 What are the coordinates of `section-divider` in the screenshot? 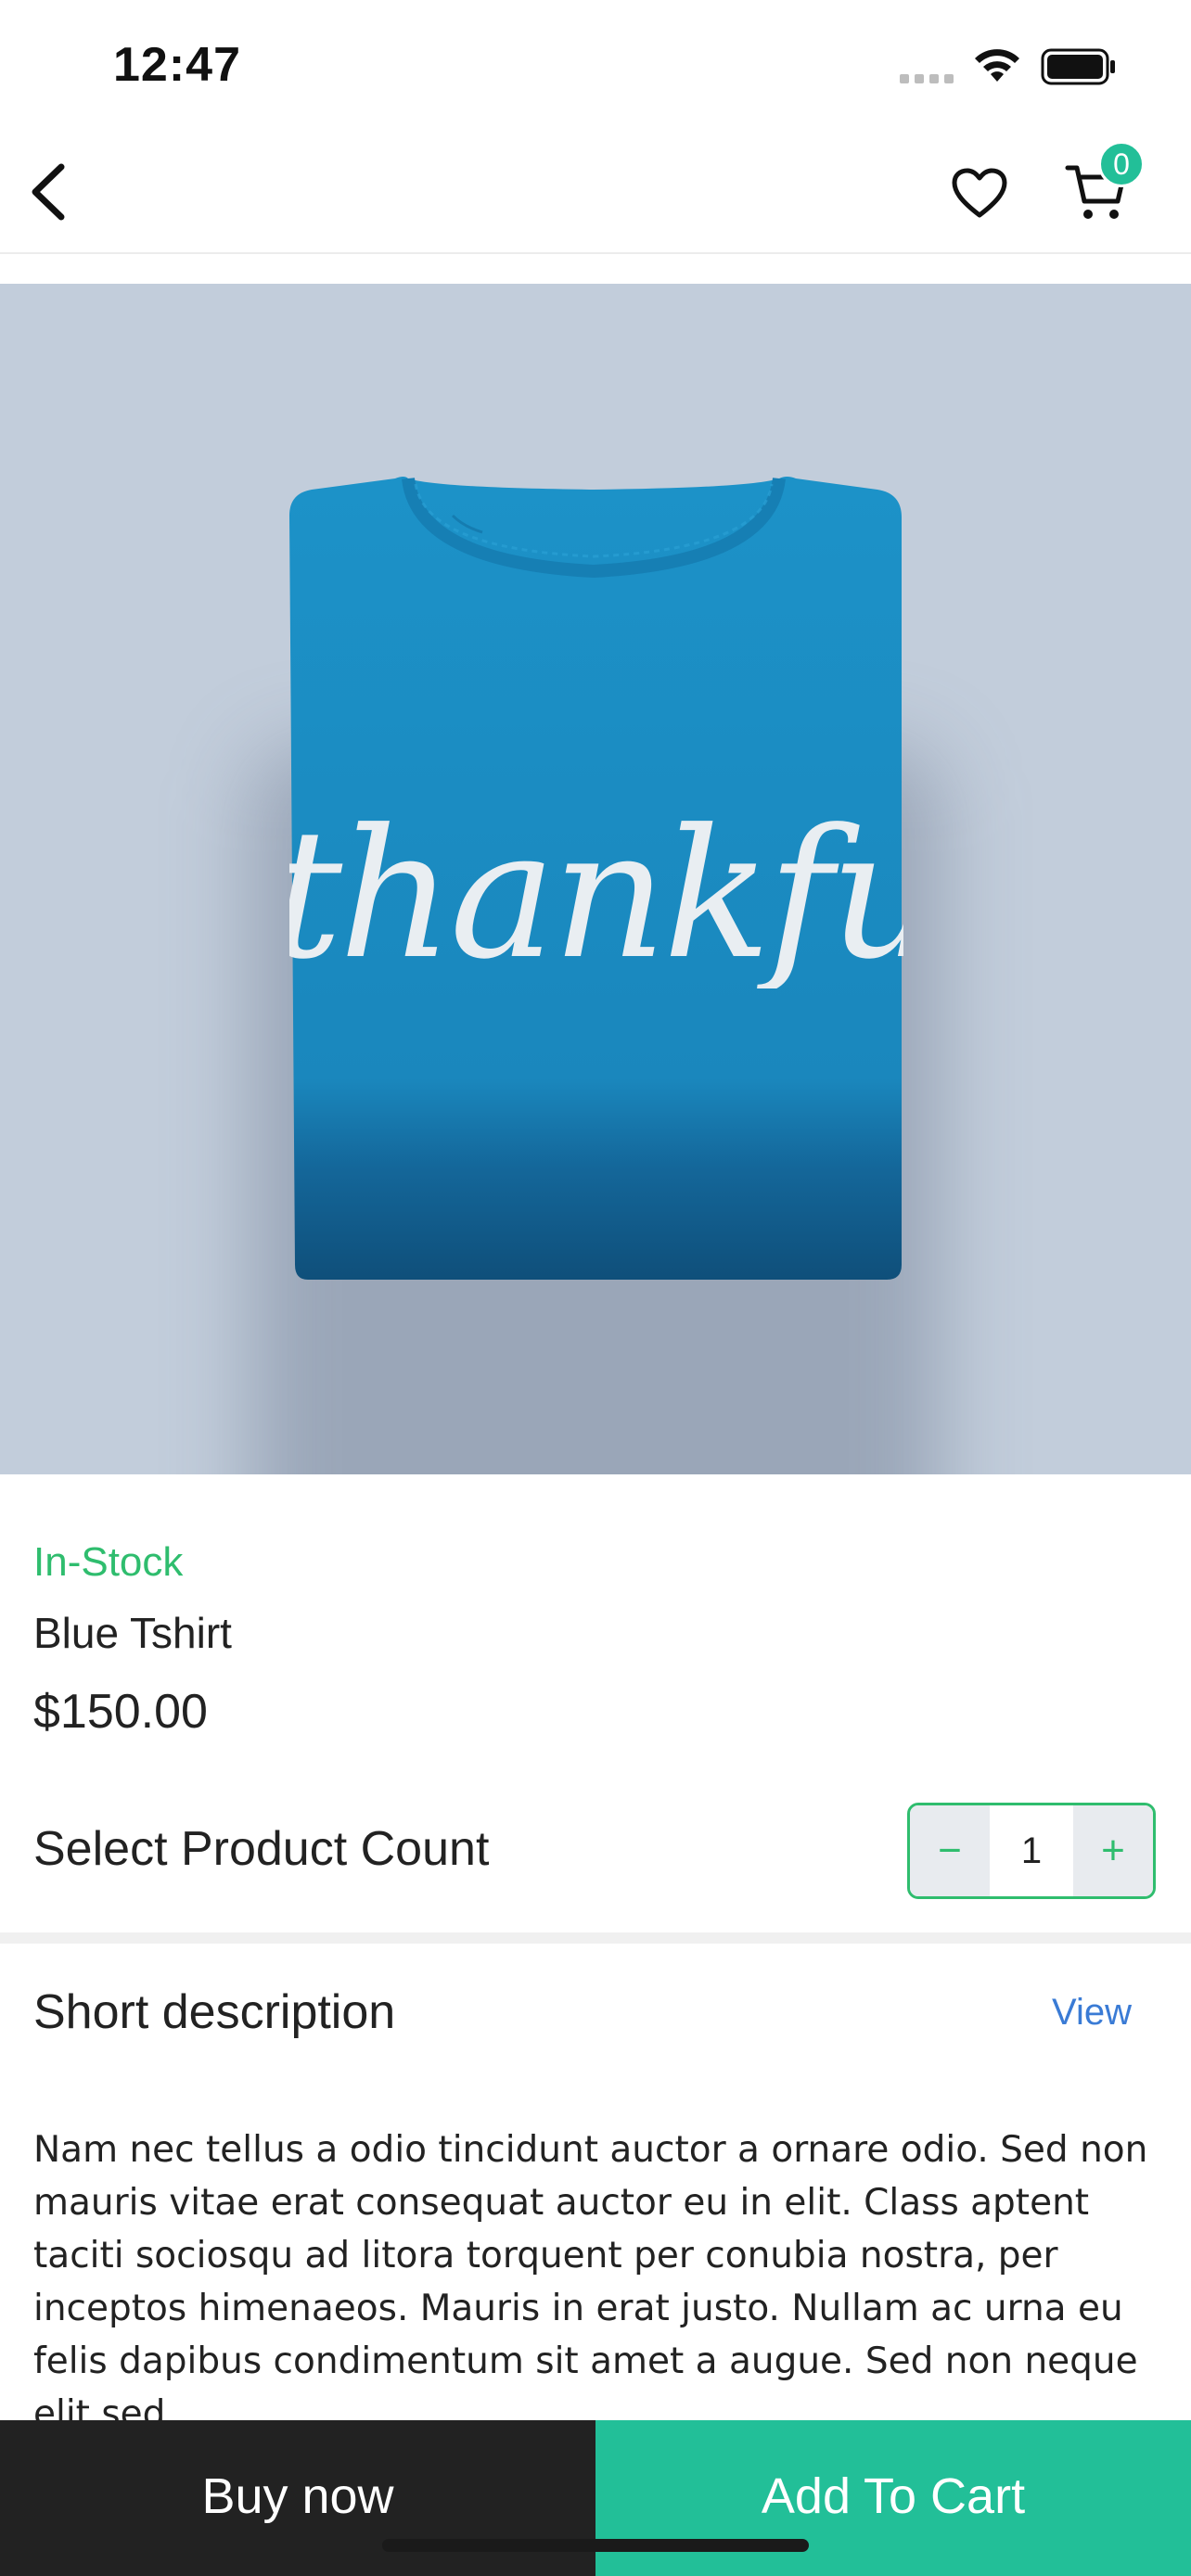 It's located at (595, 1938).